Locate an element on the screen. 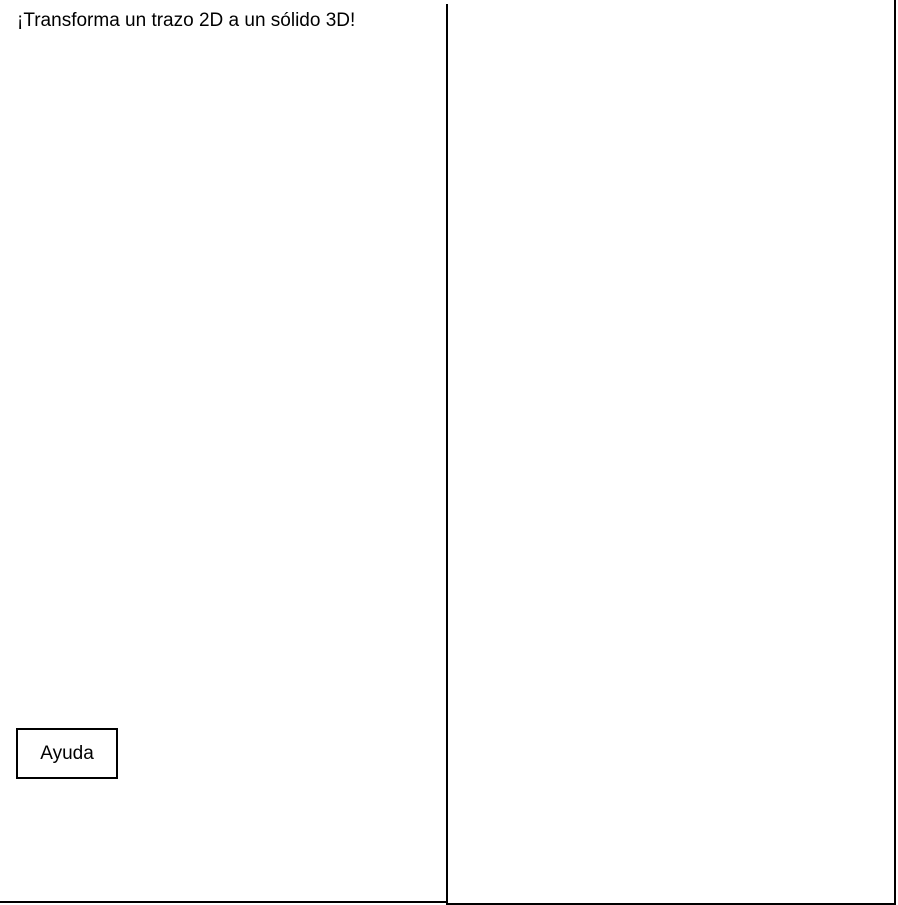 This screenshot has width=898, height=905. page-title: ¡Transforma un trazo 2D a un sólido 3D! is located at coordinates (186, 20).